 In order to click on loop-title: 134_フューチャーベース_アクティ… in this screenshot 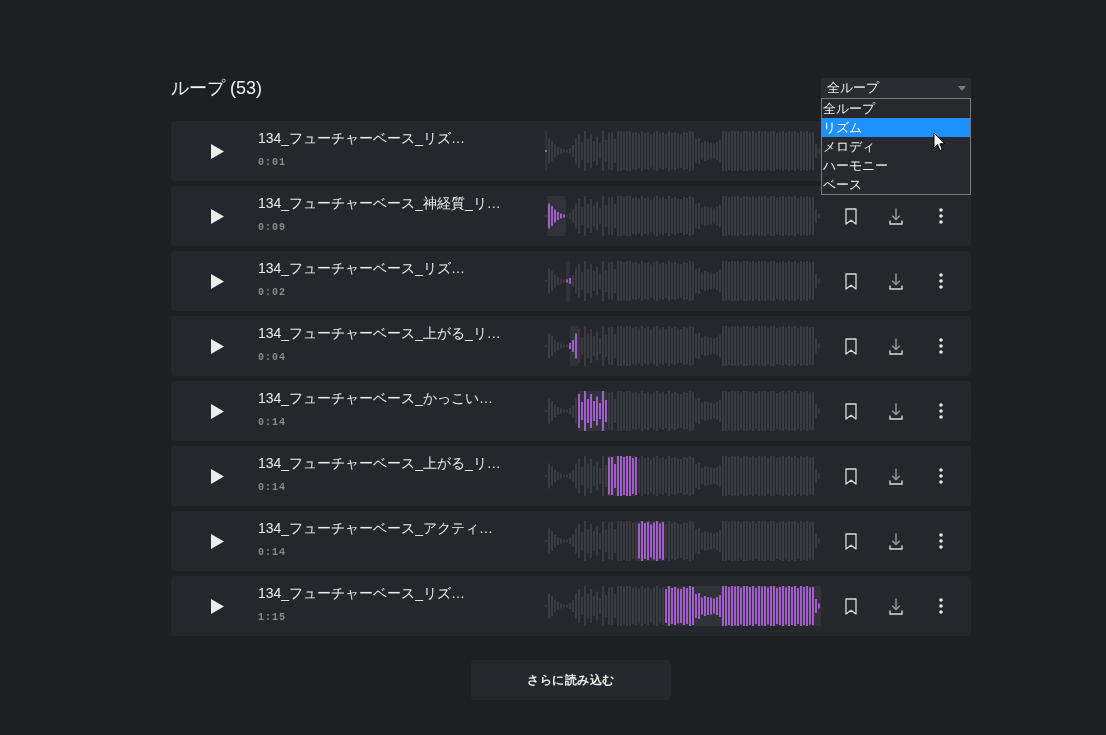, I will do `click(376, 528)`.